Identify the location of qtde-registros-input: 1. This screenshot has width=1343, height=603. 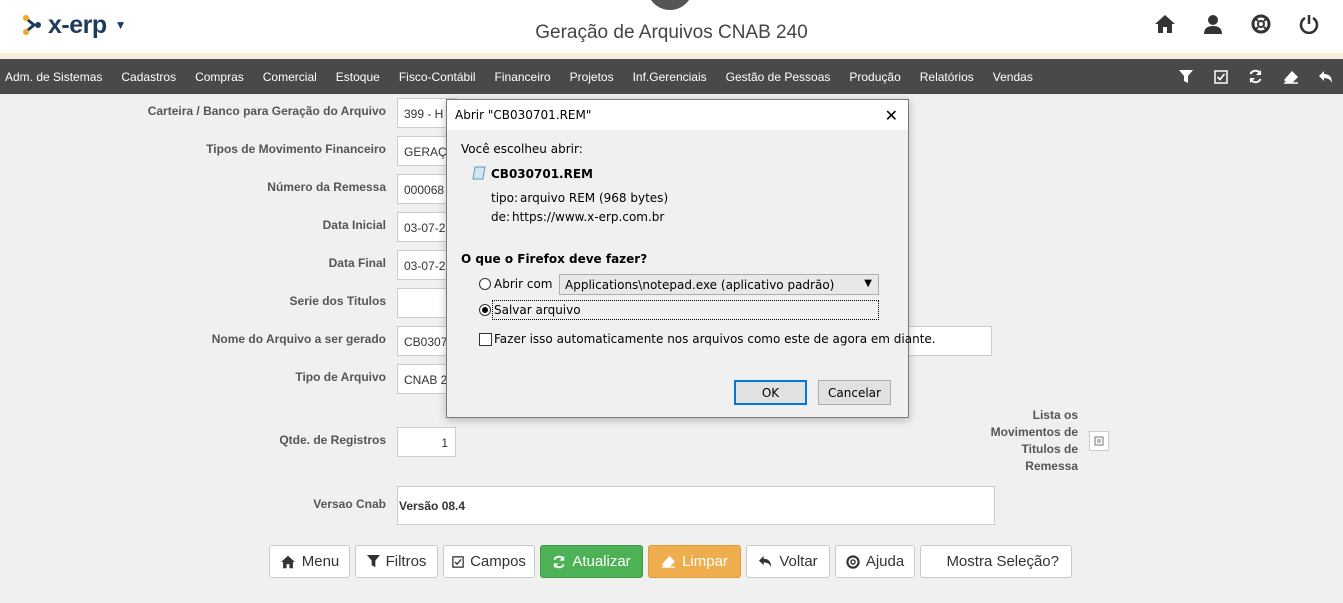
(426, 442).